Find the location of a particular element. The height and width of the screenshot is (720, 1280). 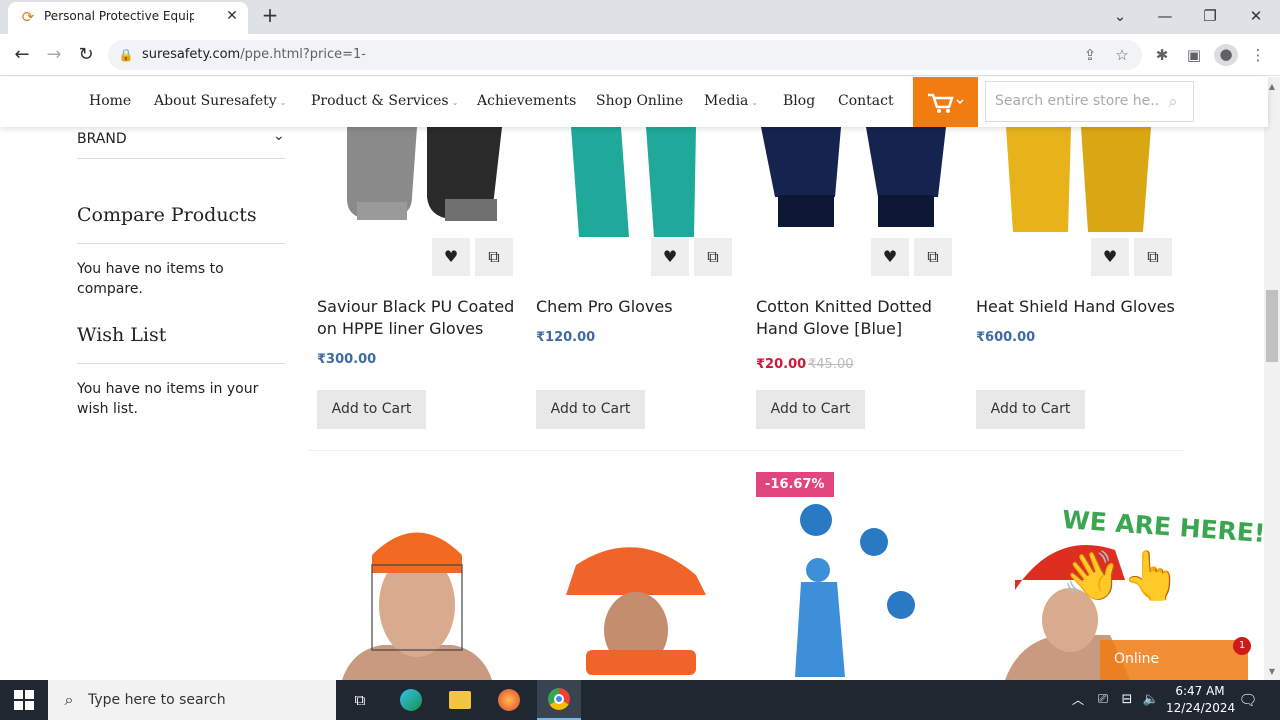

green-glove-illustration is located at coordinates (633, 182).